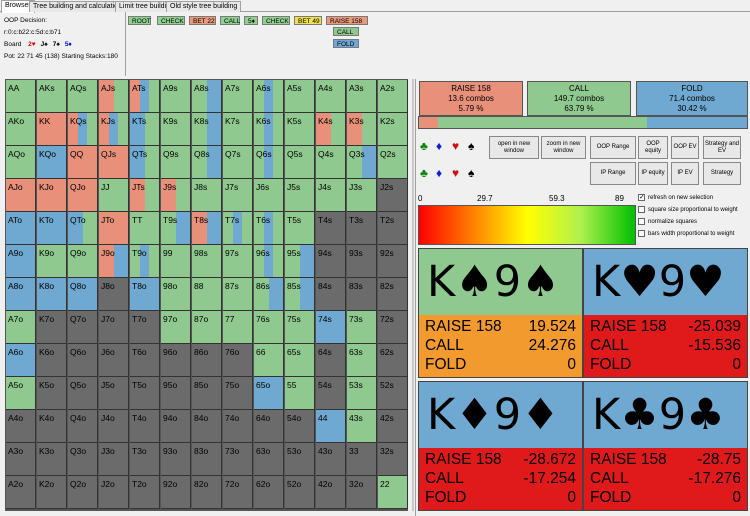  I want to click on option-checkbox: normalize squares, so click(667, 221).